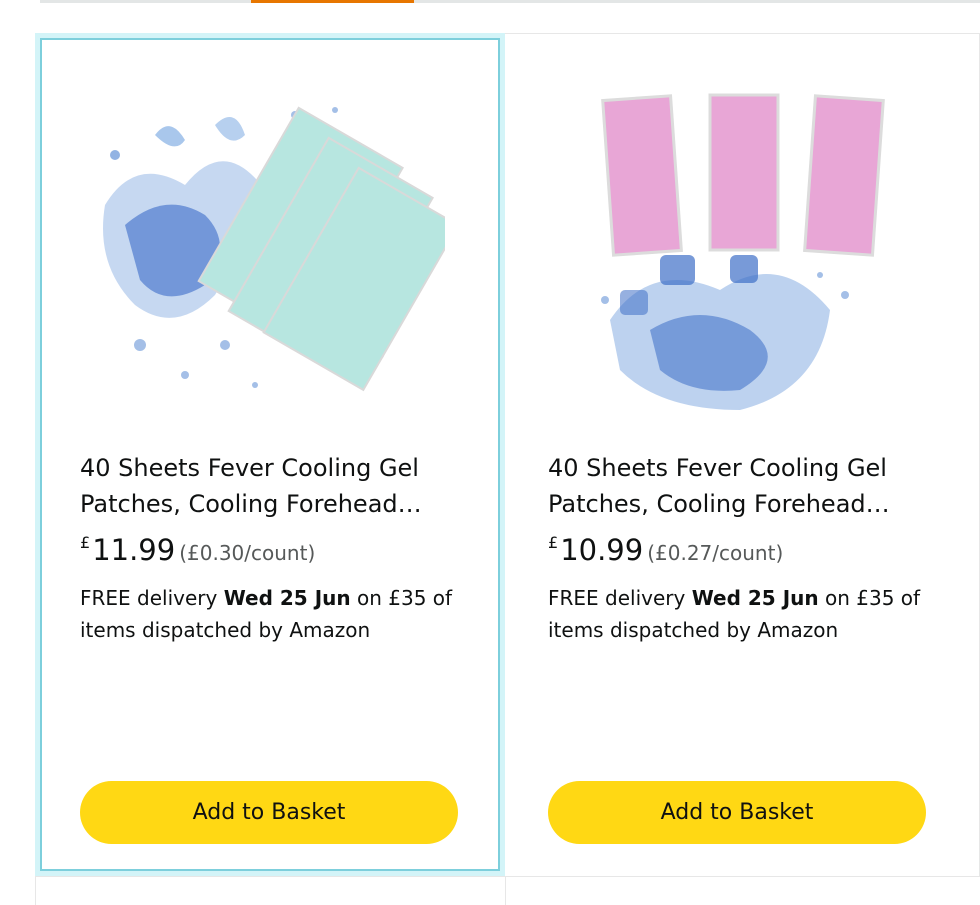  What do you see at coordinates (737, 812) in the screenshot?
I see `add-to-basket-button-2: Add to Basket` at bounding box center [737, 812].